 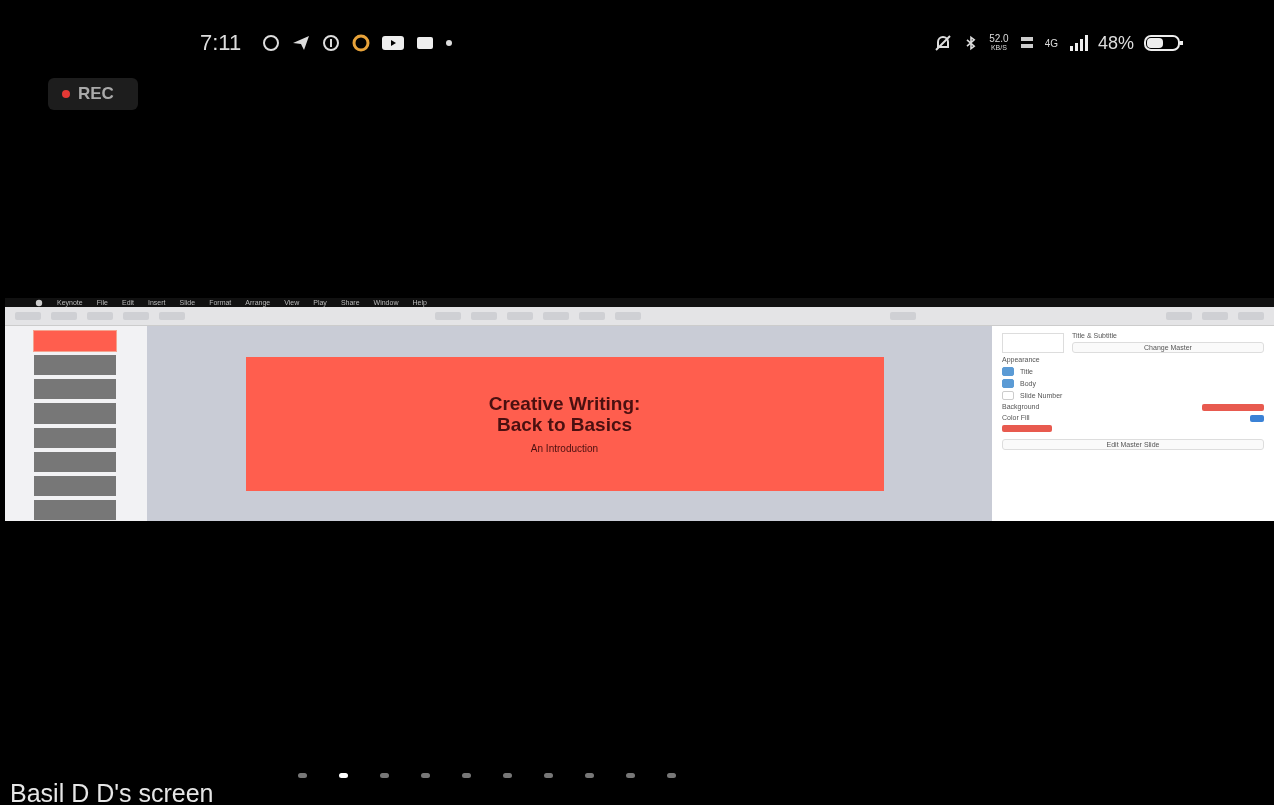 I want to click on title-slide-thumbnail, so click(x=75, y=341).